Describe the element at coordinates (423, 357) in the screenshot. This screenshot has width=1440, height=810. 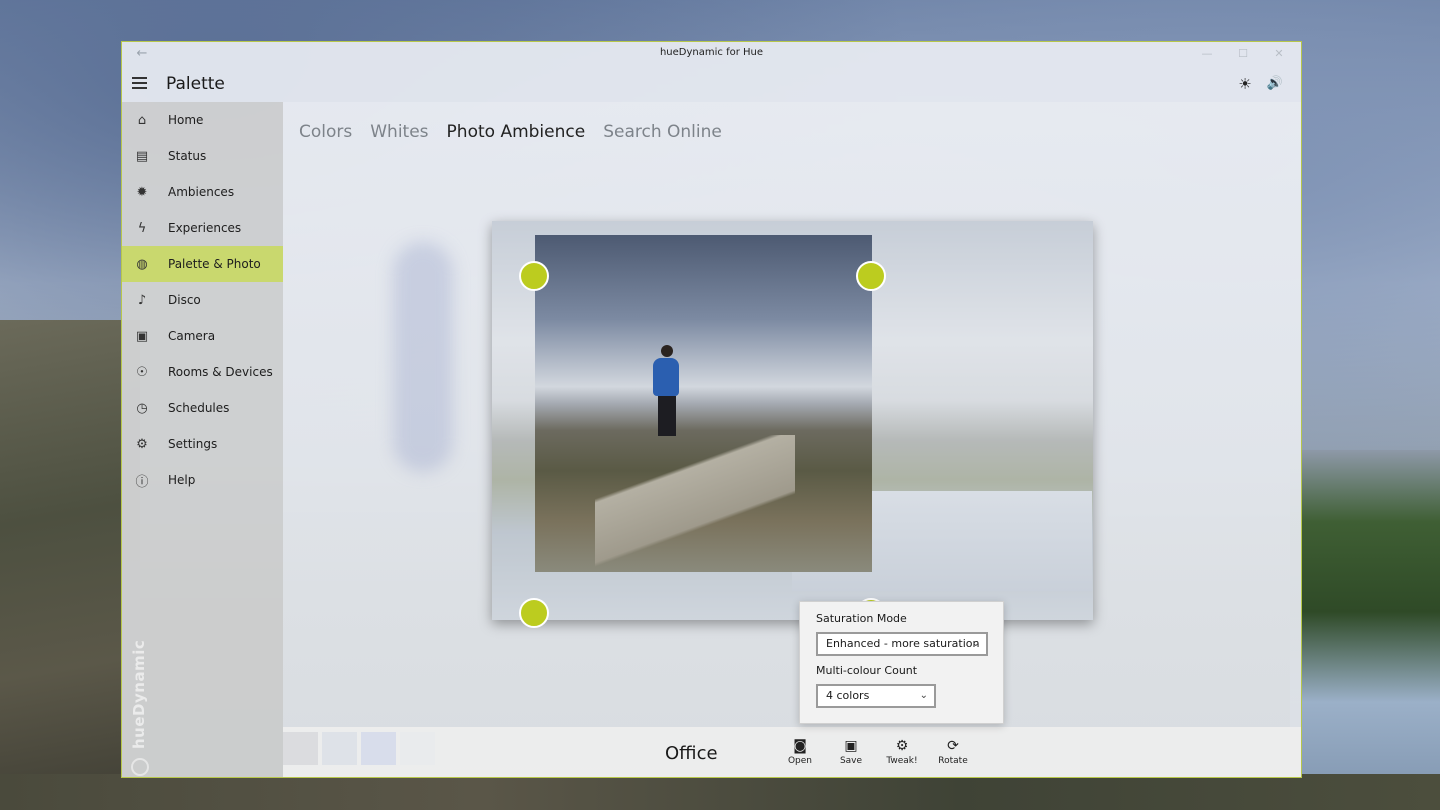
I see `blurred-background-figure` at that location.